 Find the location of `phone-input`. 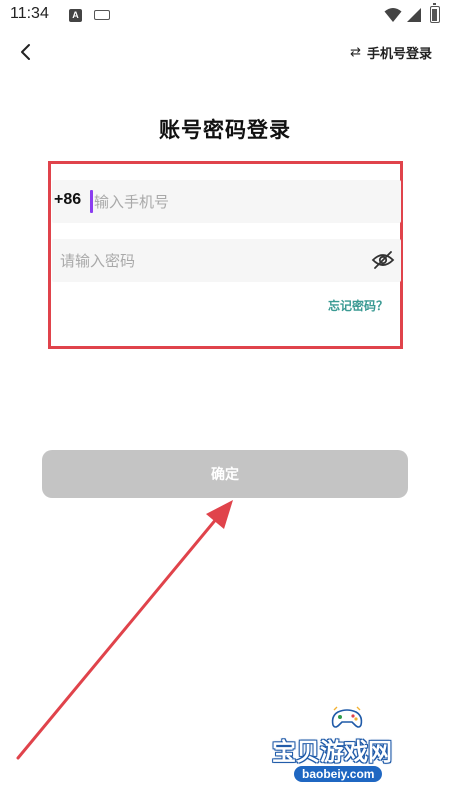

phone-input is located at coordinates (242, 201).